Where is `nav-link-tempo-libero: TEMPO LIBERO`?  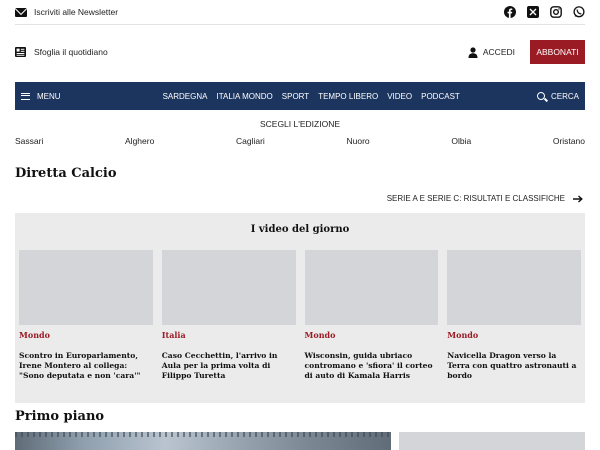
nav-link-tempo-libero: TEMPO LIBERO is located at coordinates (348, 96).